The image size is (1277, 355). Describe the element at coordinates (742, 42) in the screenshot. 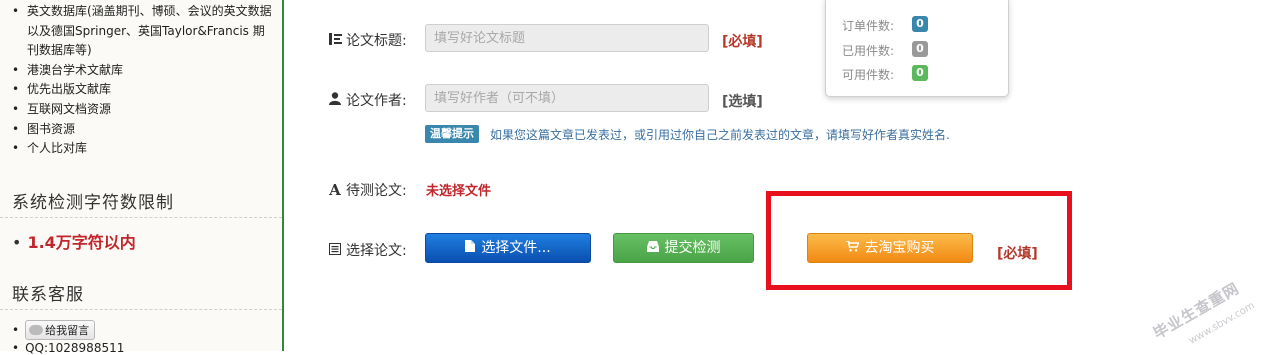

I see `title-required-tag: [必填]` at that location.